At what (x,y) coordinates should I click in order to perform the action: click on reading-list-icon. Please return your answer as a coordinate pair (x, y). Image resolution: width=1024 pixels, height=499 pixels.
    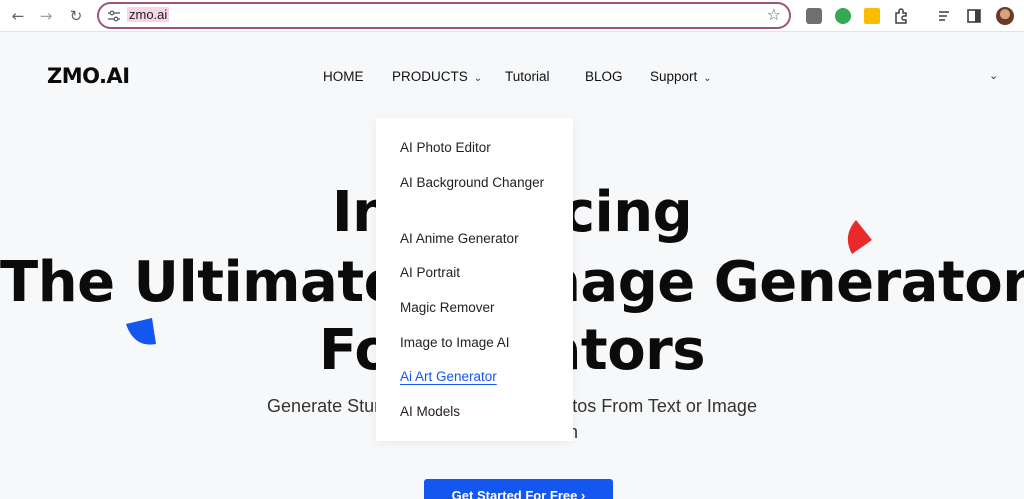
    Looking at the image, I should click on (945, 16).